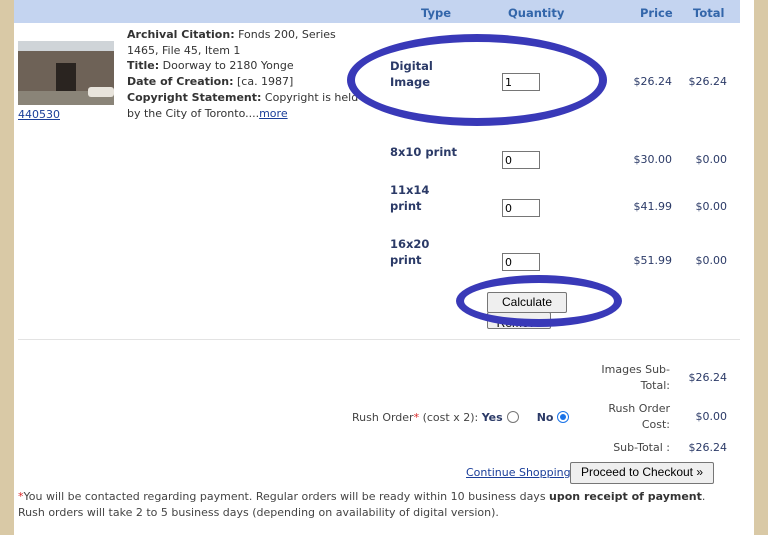 The width and height of the screenshot is (768, 535). Describe the element at coordinates (761, 267) in the screenshot. I see `right-border` at that location.